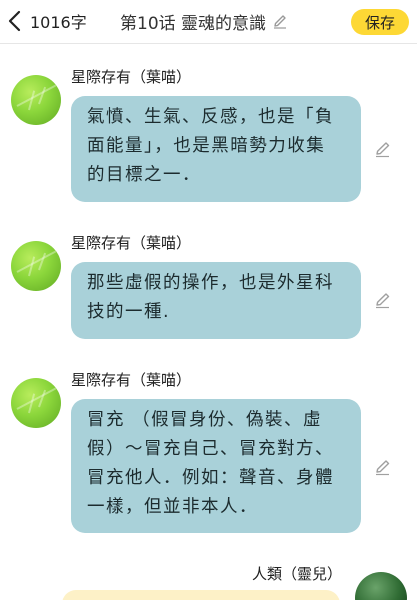 Image resolution: width=417 pixels, height=600 pixels. I want to click on reply-bubble, so click(201, 595).